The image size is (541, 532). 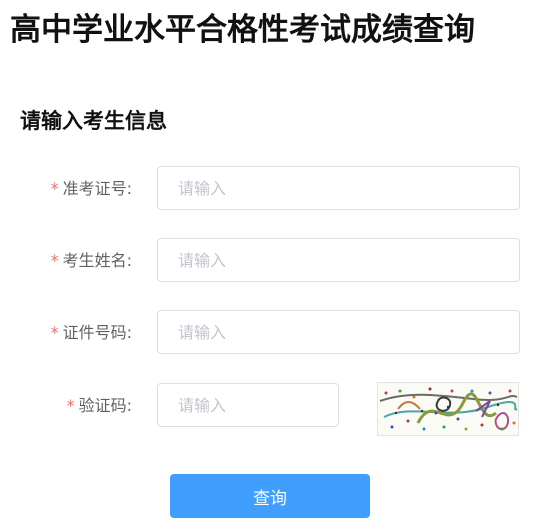 I want to click on id-number-label: * 证件号码:, so click(x=91, y=333).